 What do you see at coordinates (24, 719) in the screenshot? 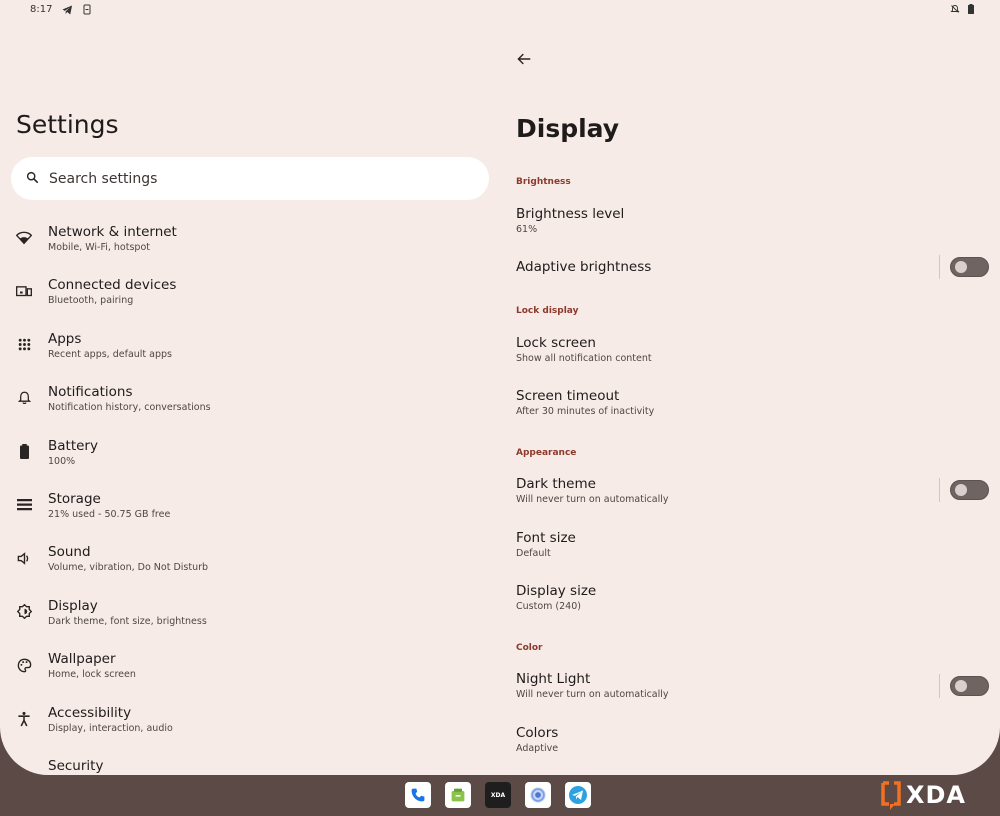
I see `accessibility-icon` at bounding box center [24, 719].